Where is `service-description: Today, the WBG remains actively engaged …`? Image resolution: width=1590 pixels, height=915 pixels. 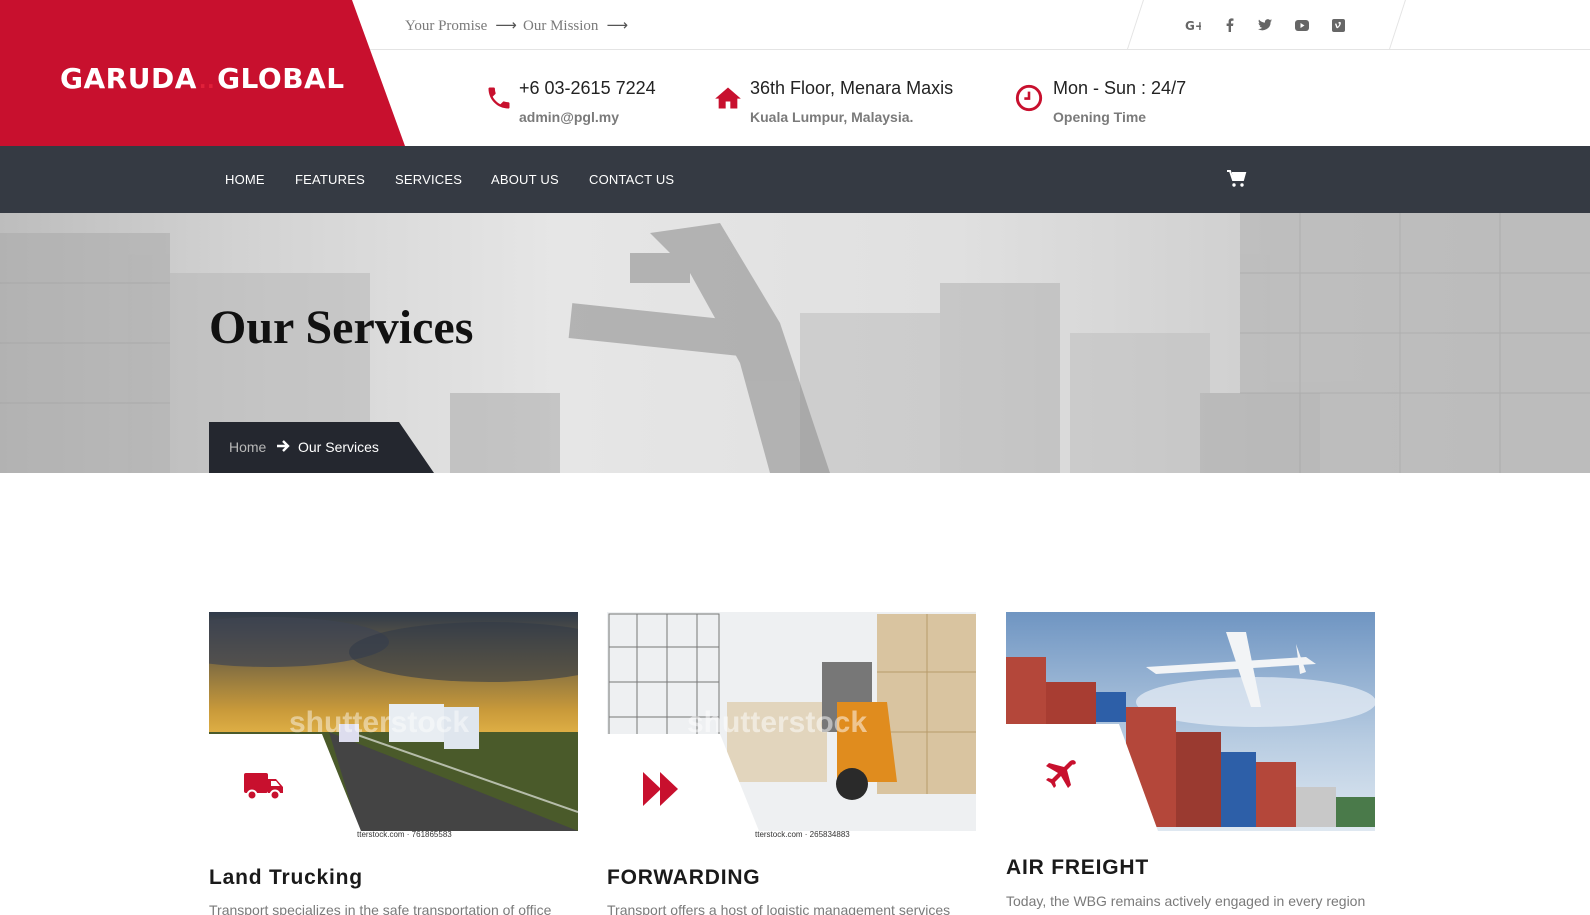 service-description: Today, the WBG remains actively engaged … is located at coordinates (1186, 901).